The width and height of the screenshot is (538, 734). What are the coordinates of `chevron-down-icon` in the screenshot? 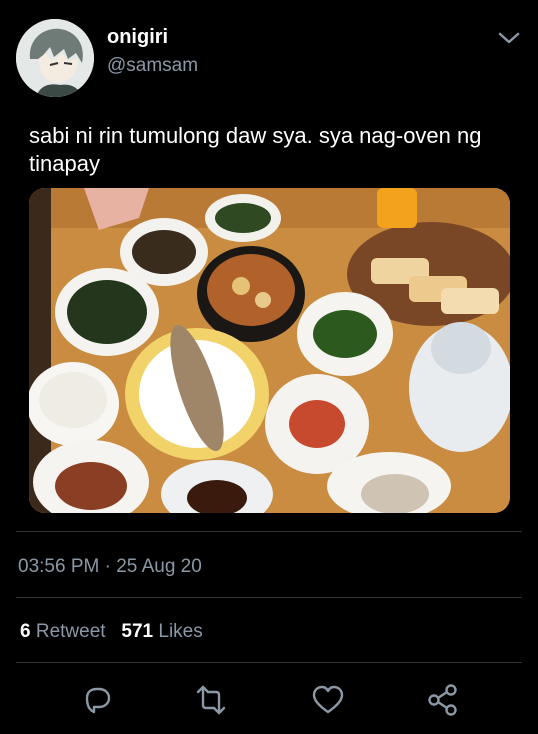 It's located at (509, 38).